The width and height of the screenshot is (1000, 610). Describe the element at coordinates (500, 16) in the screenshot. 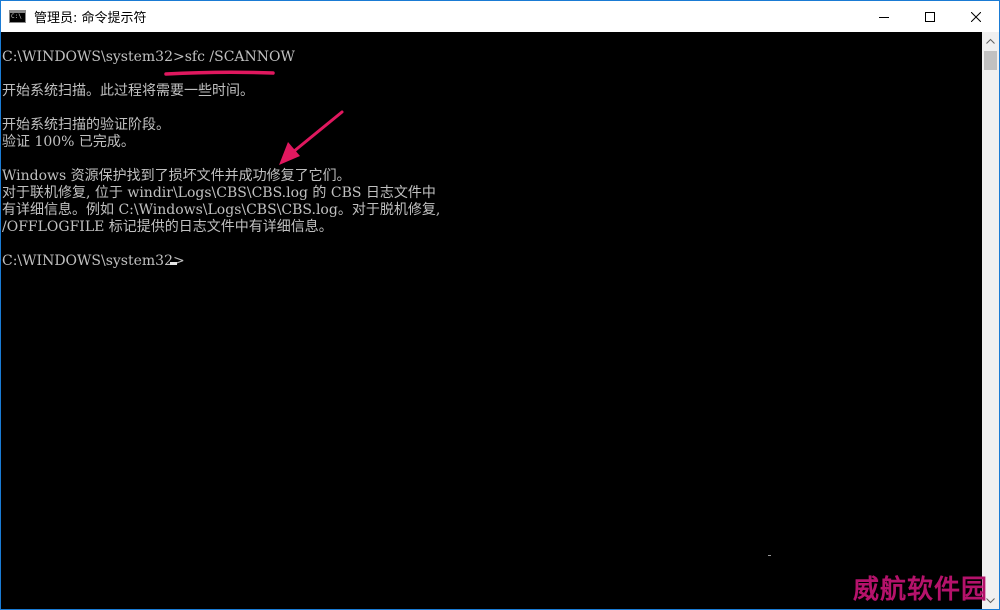

I see `title-bar: 管理员: 命令提示符` at that location.